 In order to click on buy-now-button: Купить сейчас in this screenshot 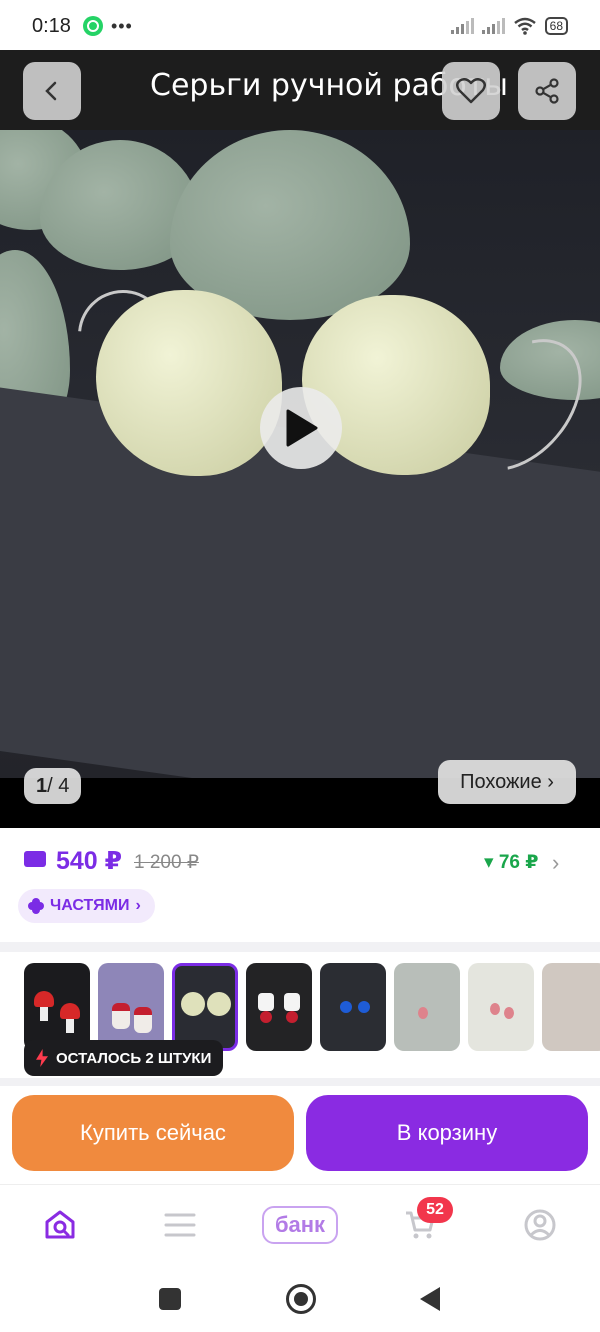, I will do `click(153, 1133)`.